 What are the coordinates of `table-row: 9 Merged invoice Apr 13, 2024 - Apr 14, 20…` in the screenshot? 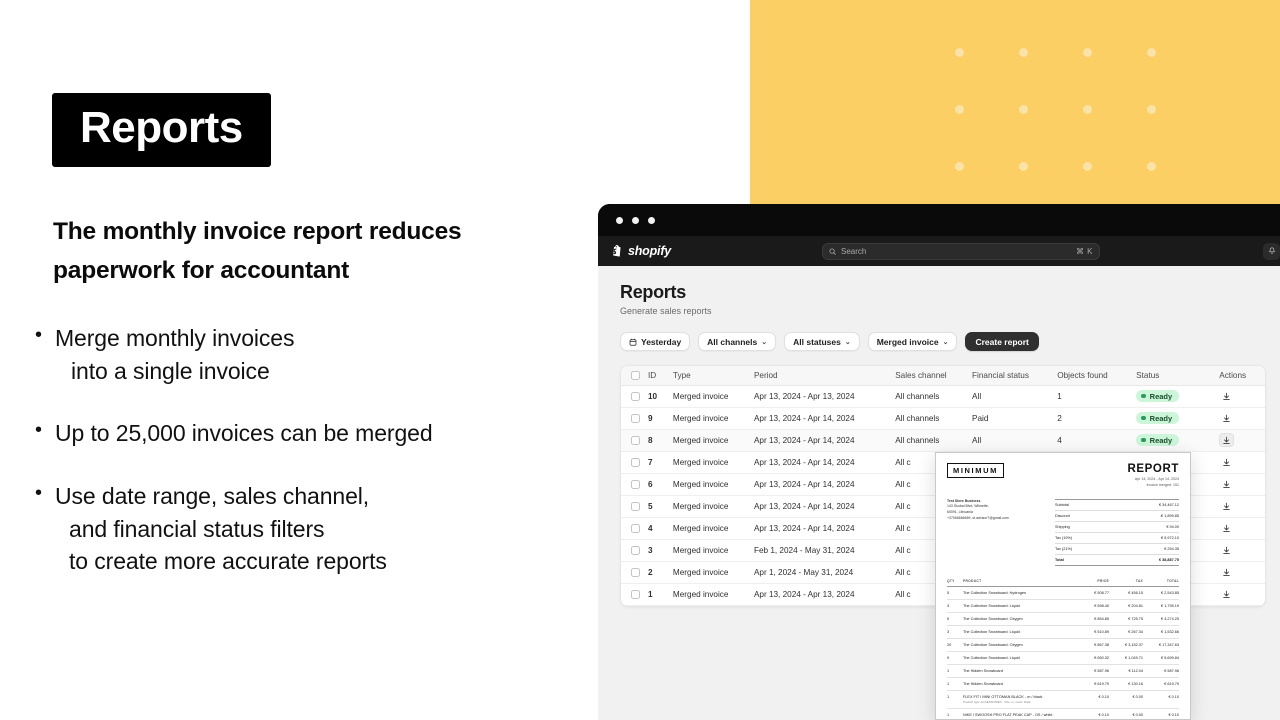 It's located at (943, 418).